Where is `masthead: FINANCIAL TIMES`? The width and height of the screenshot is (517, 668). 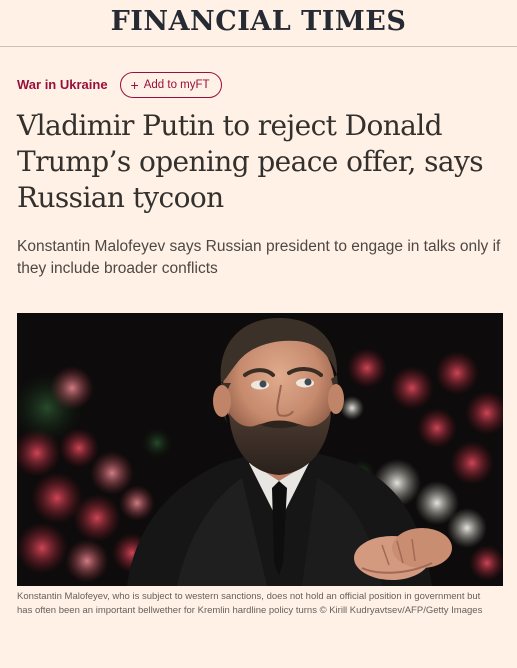 masthead: FINANCIAL TIMES is located at coordinates (258, 23).